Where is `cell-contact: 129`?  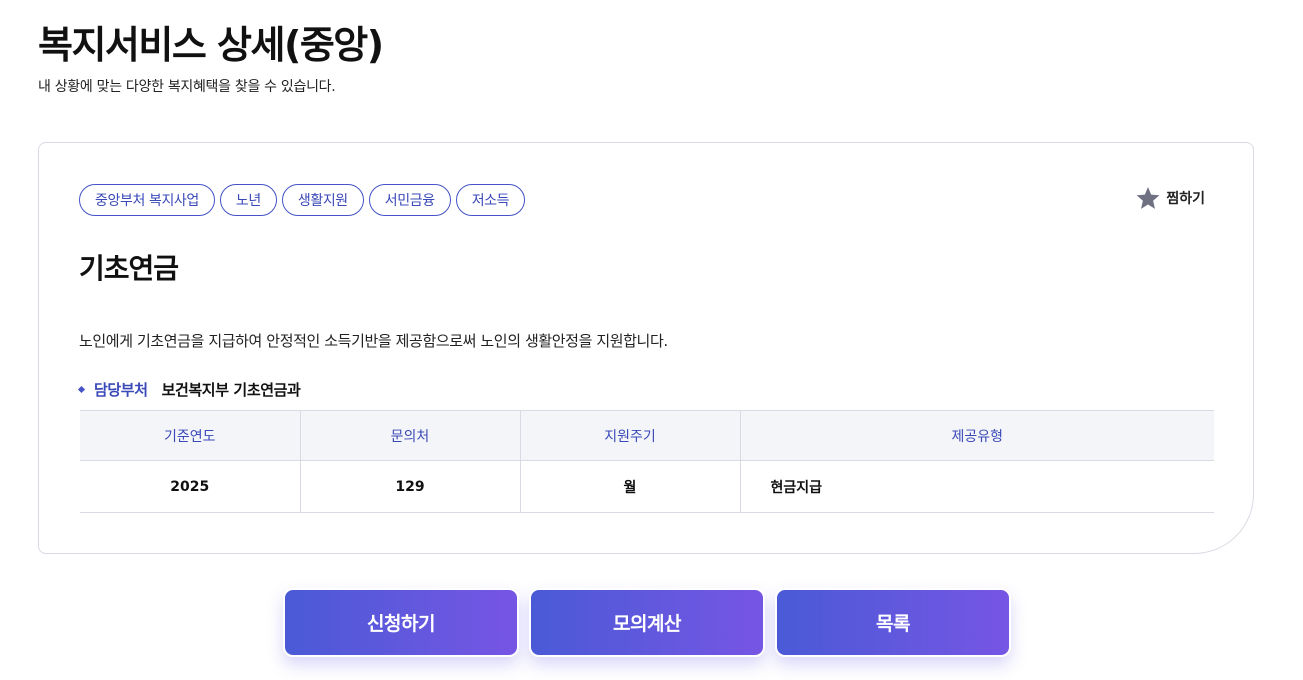 cell-contact: 129 is located at coordinates (410, 486).